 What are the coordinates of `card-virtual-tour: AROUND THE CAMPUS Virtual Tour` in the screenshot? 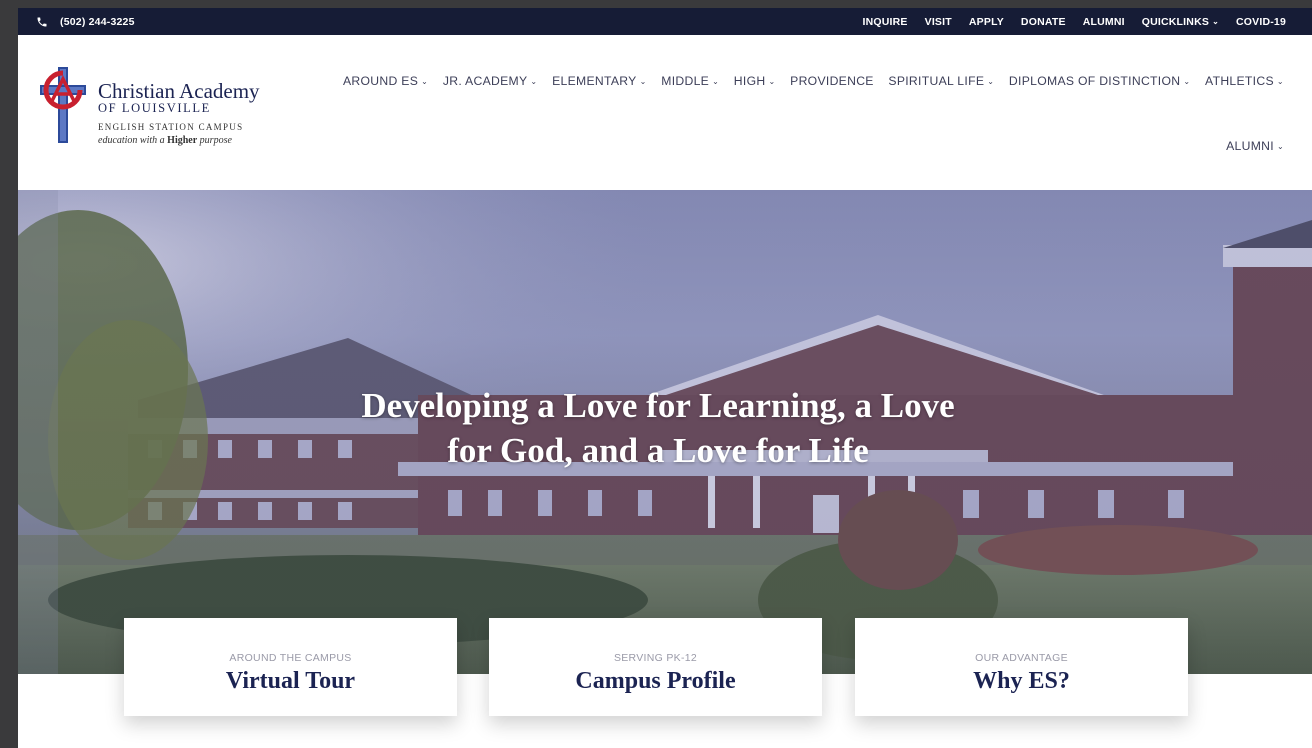 It's located at (290, 667).